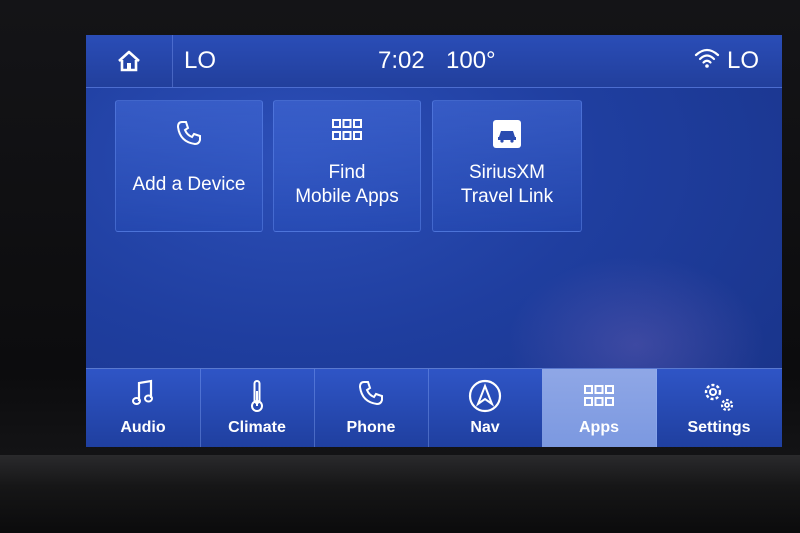  Describe the element at coordinates (599, 408) in the screenshot. I see `nav-tab-apps: Apps` at that location.